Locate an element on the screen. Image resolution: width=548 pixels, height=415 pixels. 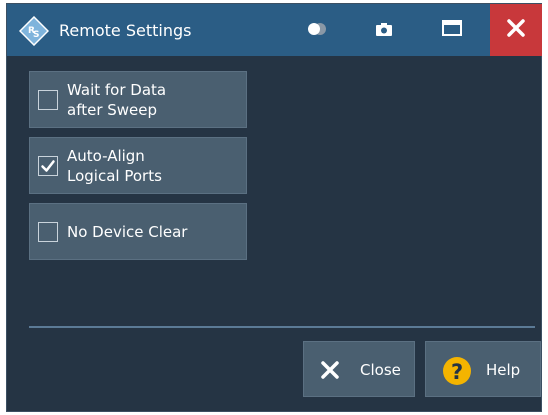
help-label: Help is located at coordinates (503, 370).